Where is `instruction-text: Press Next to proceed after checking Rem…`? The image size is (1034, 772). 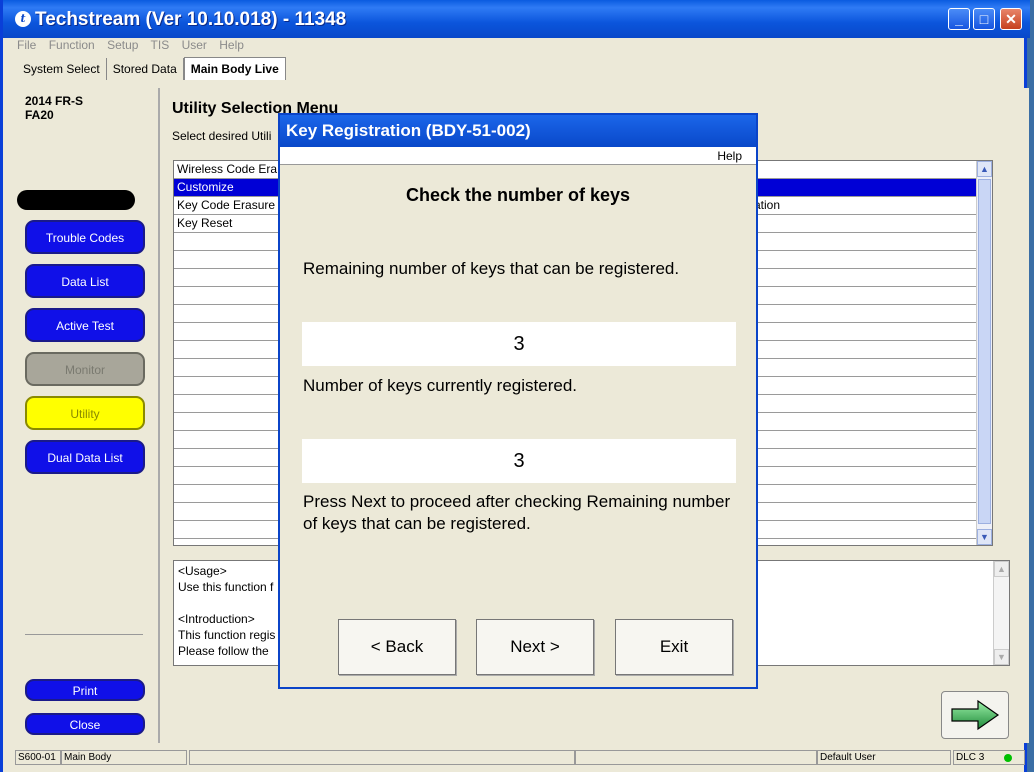 instruction-text: Press Next to proceed after checking Rem… is located at coordinates (517, 512).